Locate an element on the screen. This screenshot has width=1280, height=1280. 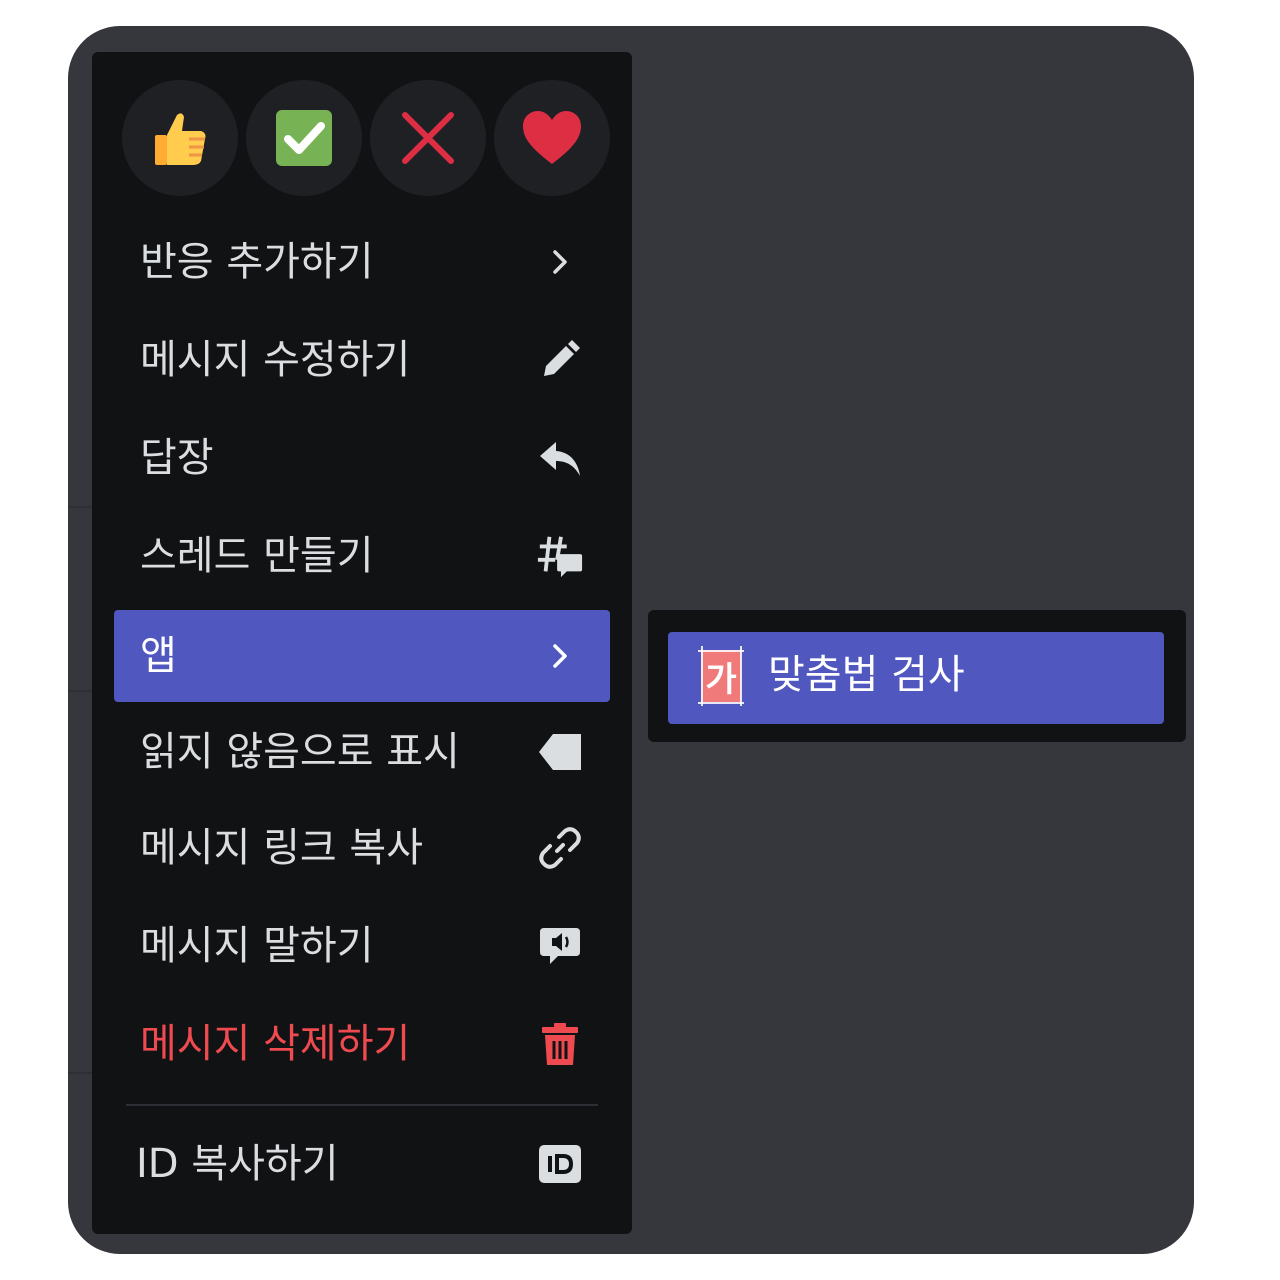
quick-reactions is located at coordinates (366, 138).